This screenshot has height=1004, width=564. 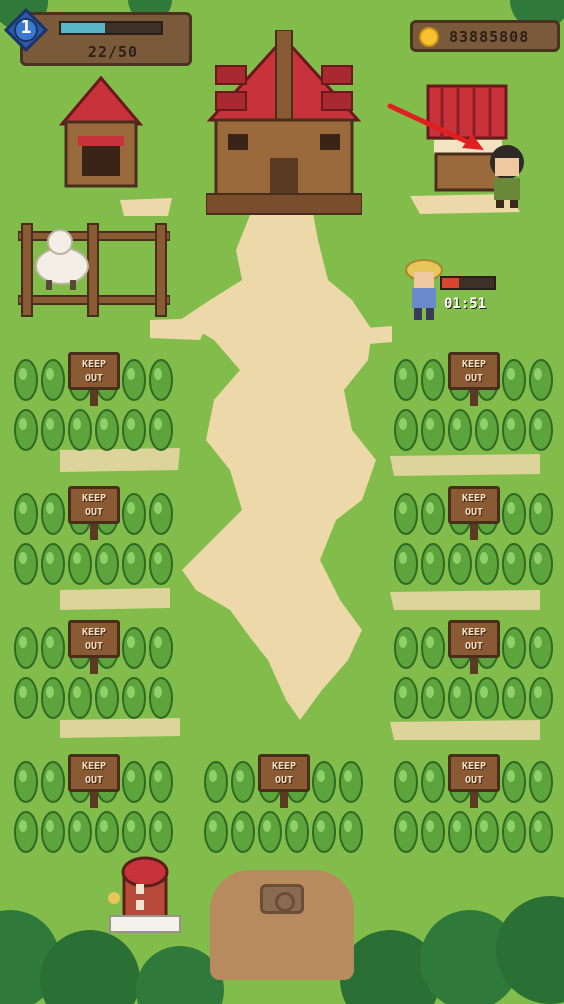 I want to click on sheep-animal, so click(x=65, y=260).